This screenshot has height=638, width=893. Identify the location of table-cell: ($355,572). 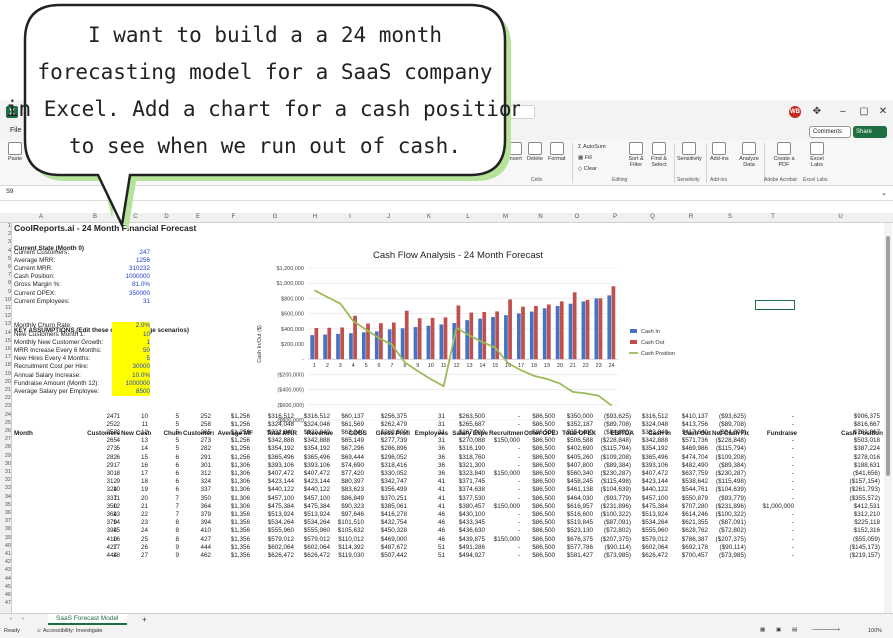
(838, 499).